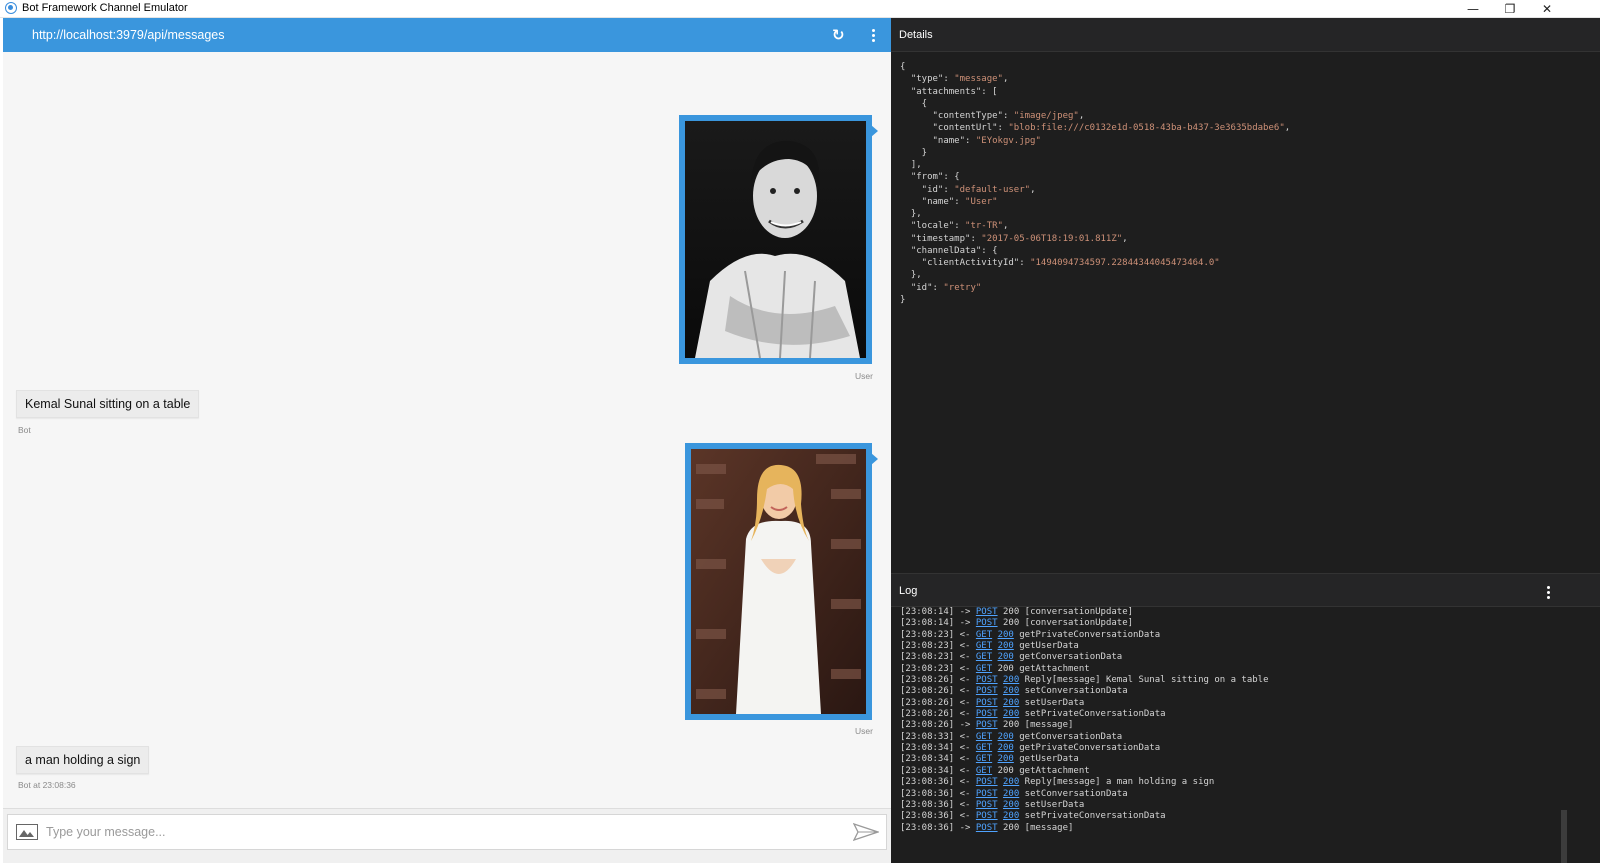 Image resolution: width=1600 pixels, height=863 pixels. Describe the element at coordinates (911, 214) in the screenshot. I see `json-punct: },` at that location.